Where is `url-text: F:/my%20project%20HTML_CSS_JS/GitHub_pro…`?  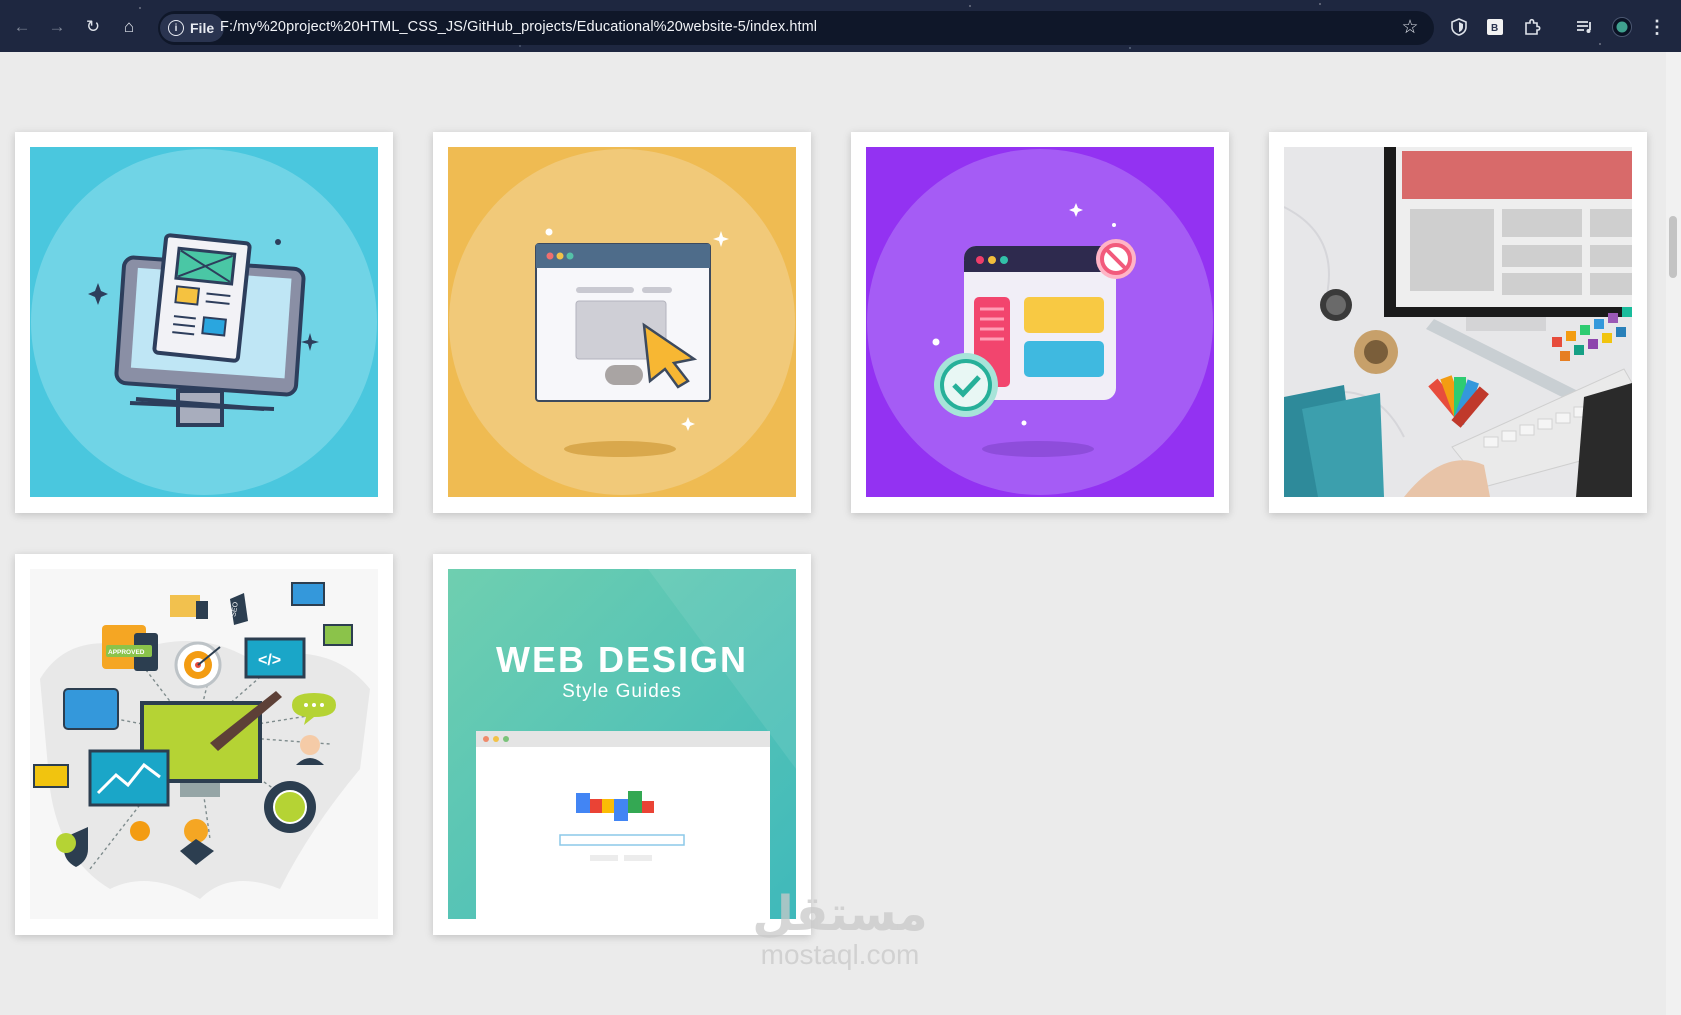 url-text: F:/my%20project%20HTML_CSS_JS/GitHub_pro… is located at coordinates (518, 27).